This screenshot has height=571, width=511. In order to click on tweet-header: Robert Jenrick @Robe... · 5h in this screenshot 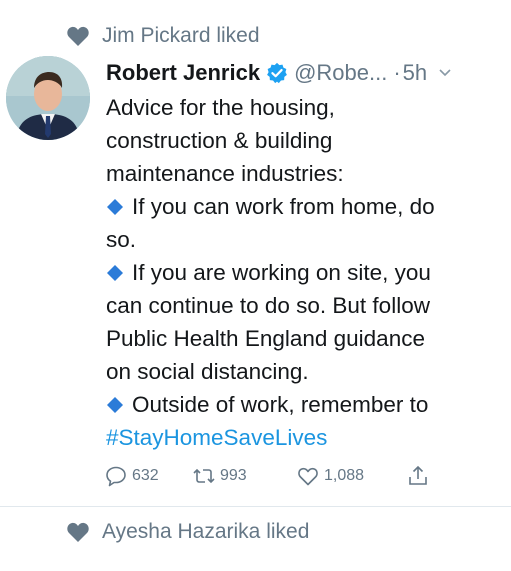, I will do `click(301, 73)`.